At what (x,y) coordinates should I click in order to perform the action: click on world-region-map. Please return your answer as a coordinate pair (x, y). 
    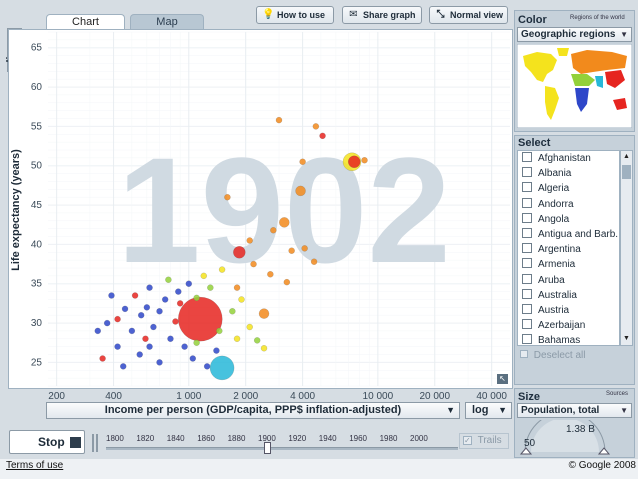
    Looking at the image, I should click on (574, 86).